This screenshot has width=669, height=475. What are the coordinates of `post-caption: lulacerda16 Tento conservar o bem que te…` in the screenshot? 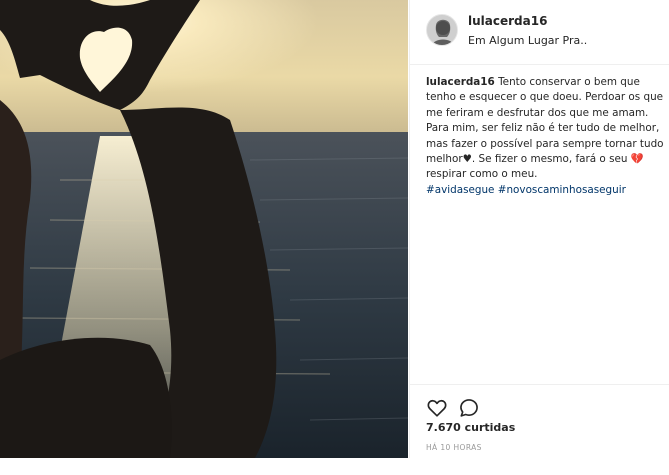 It's located at (546, 136).